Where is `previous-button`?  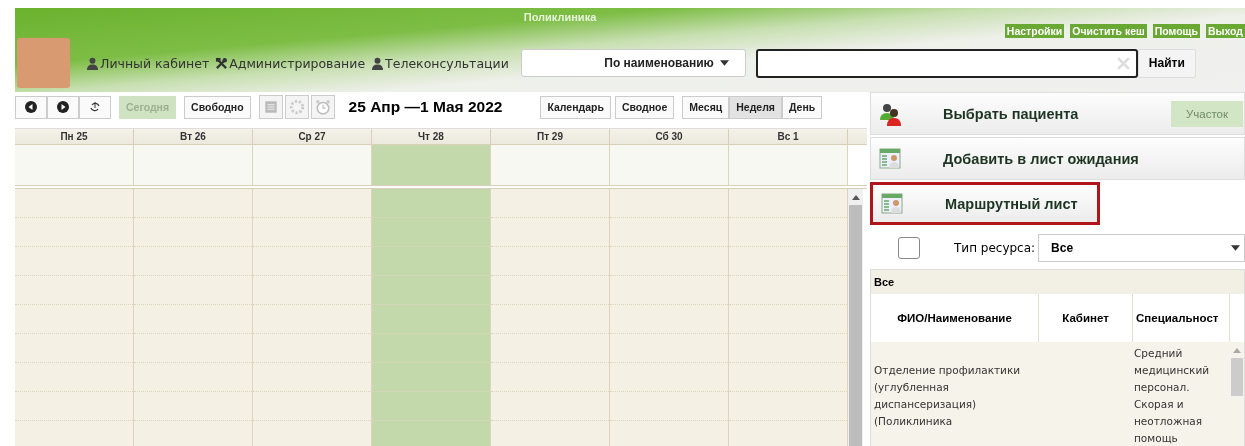 previous-button is located at coordinates (31, 107).